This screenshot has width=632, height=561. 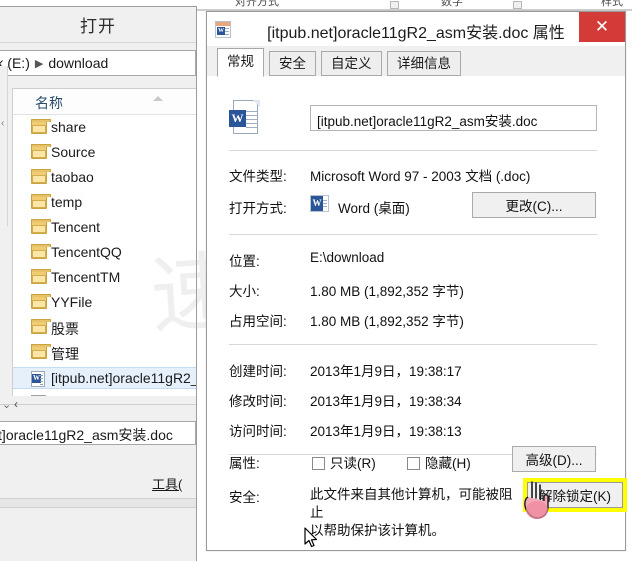 What do you see at coordinates (104, 203) in the screenshot?
I see `file-list-item: temp` at bounding box center [104, 203].